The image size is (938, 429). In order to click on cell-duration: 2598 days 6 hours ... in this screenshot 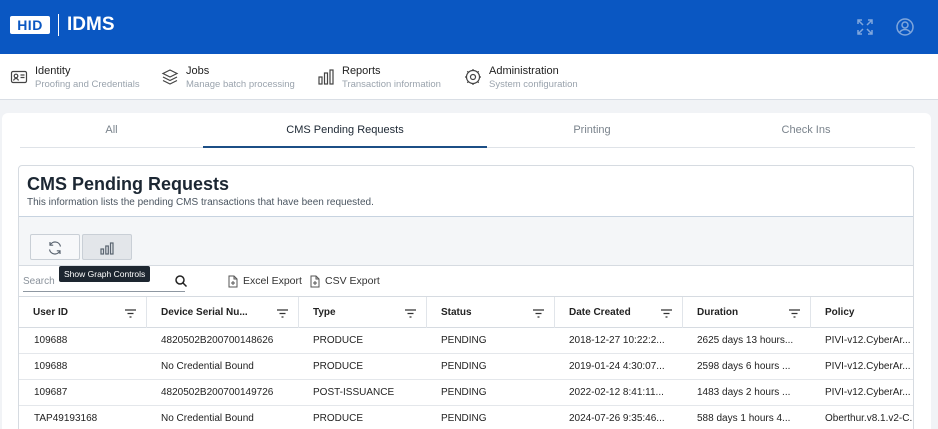, I will do `click(744, 366)`.